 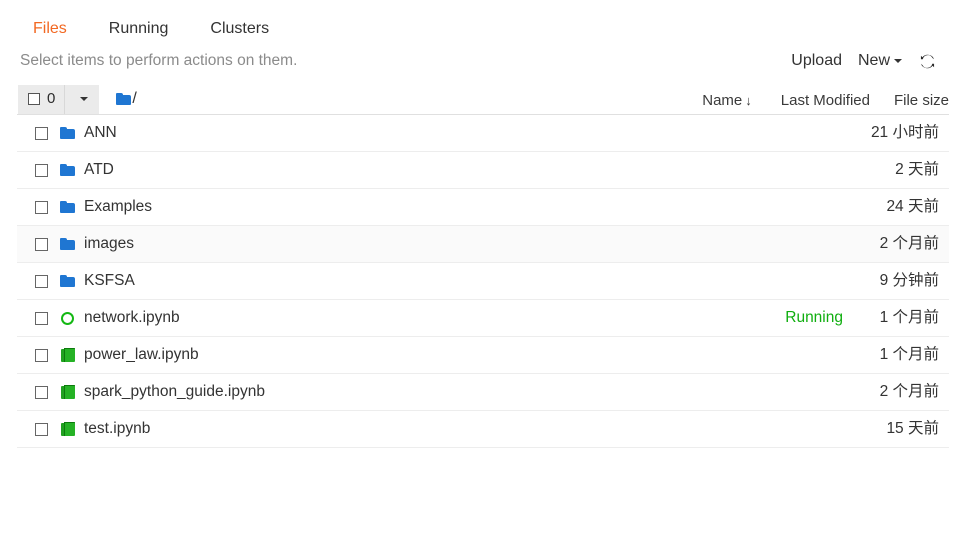 I want to click on row-item-name: Examples, so click(x=118, y=207).